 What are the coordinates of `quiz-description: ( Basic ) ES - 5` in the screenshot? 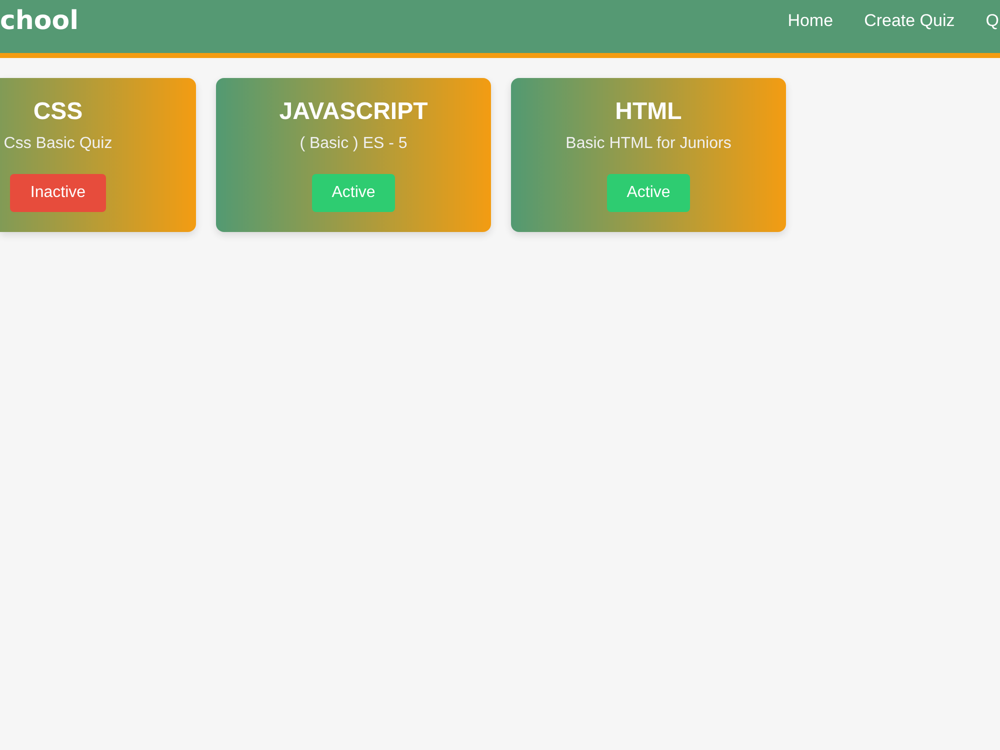 It's located at (354, 144).